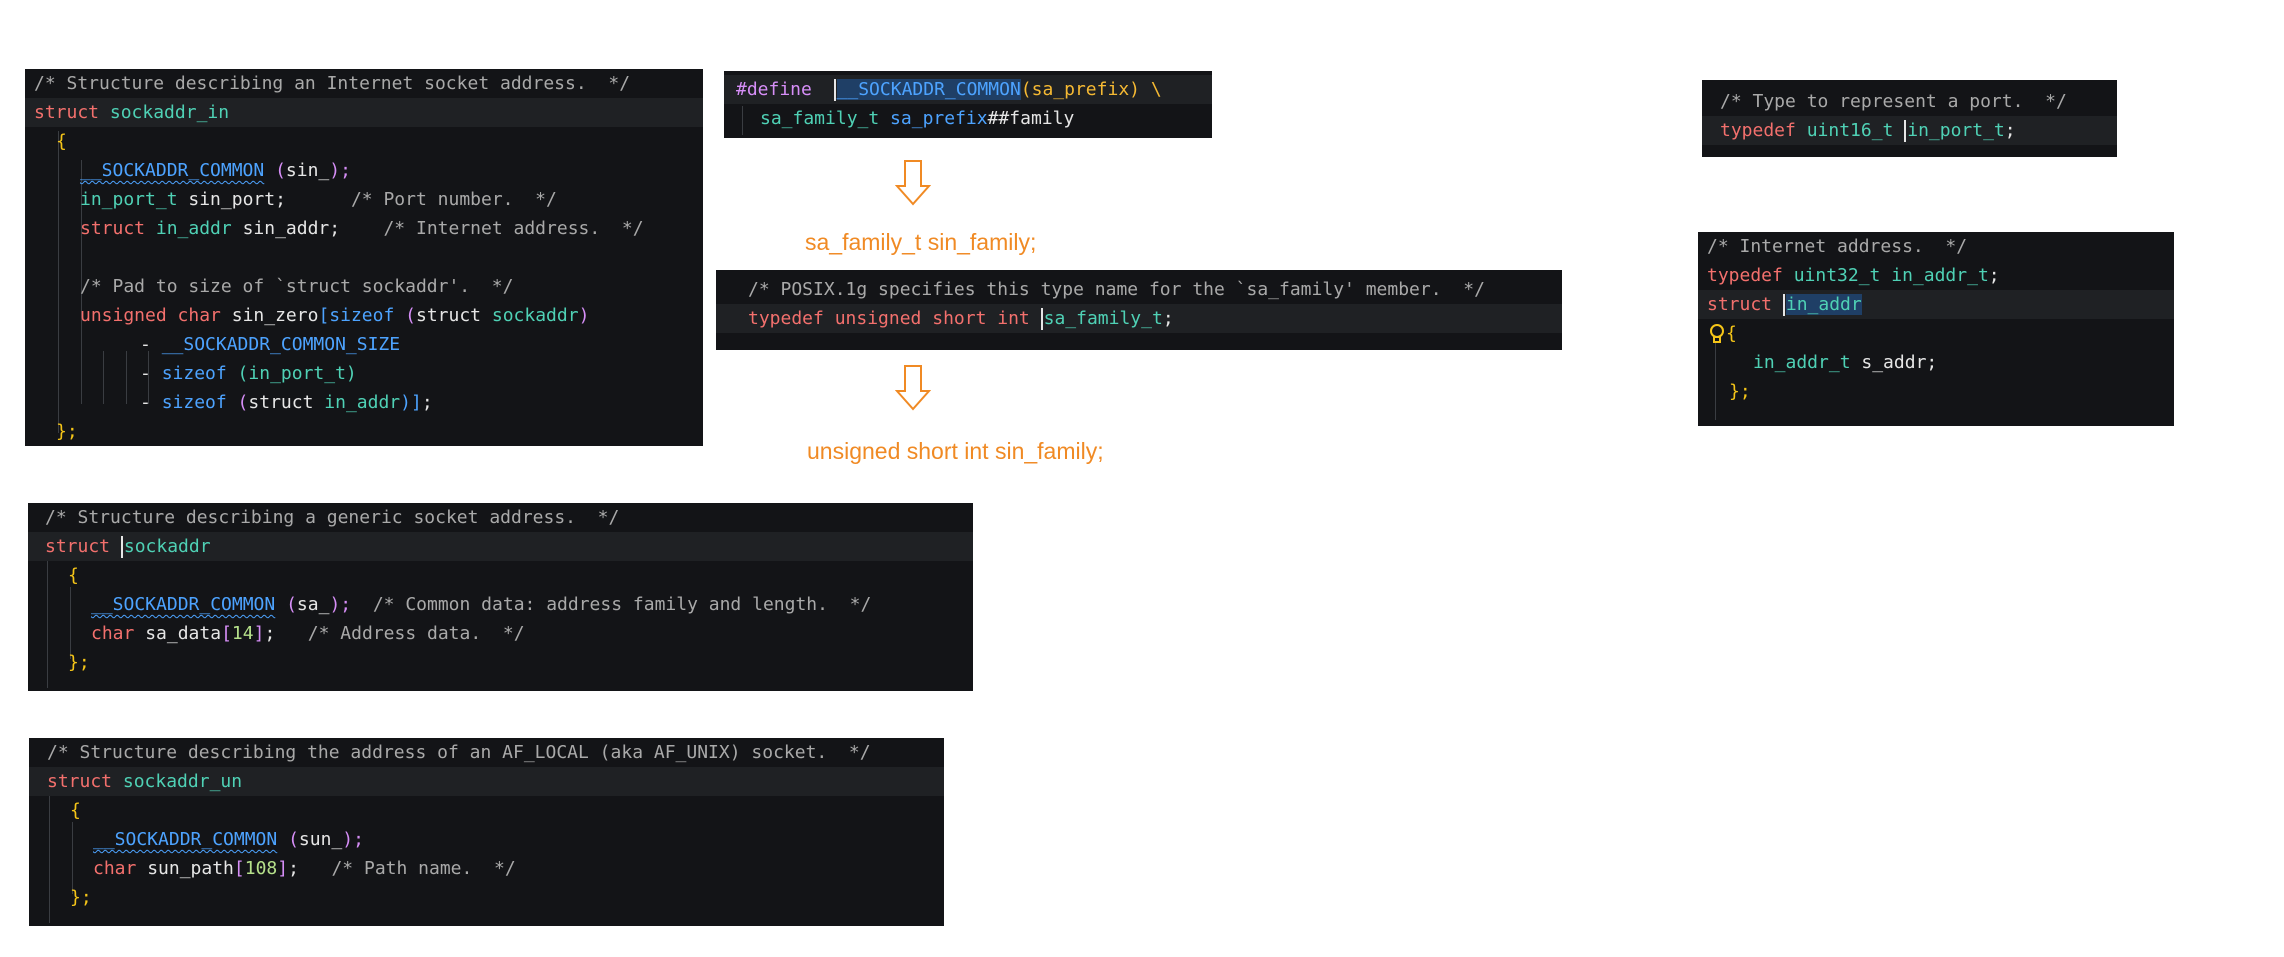  I want to click on struct-name: sockaddr, so click(167, 546).